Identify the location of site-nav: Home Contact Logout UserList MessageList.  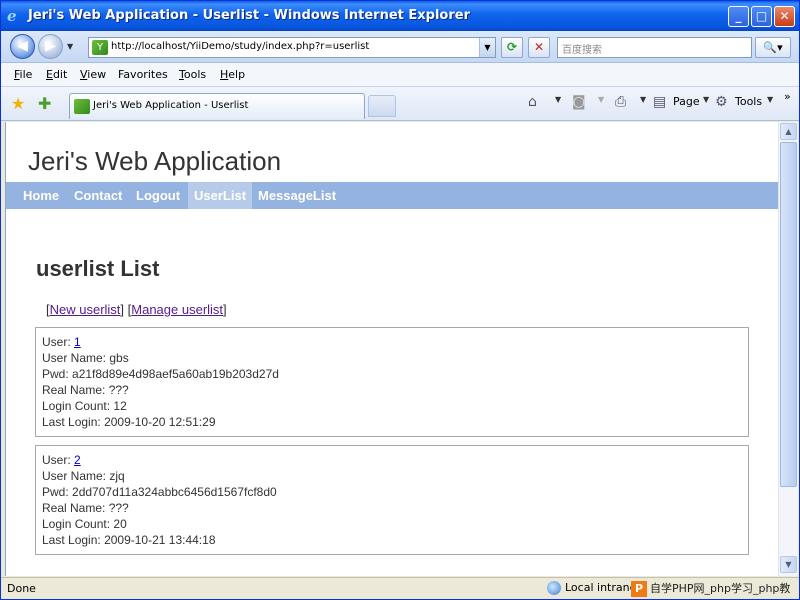
(392, 195).